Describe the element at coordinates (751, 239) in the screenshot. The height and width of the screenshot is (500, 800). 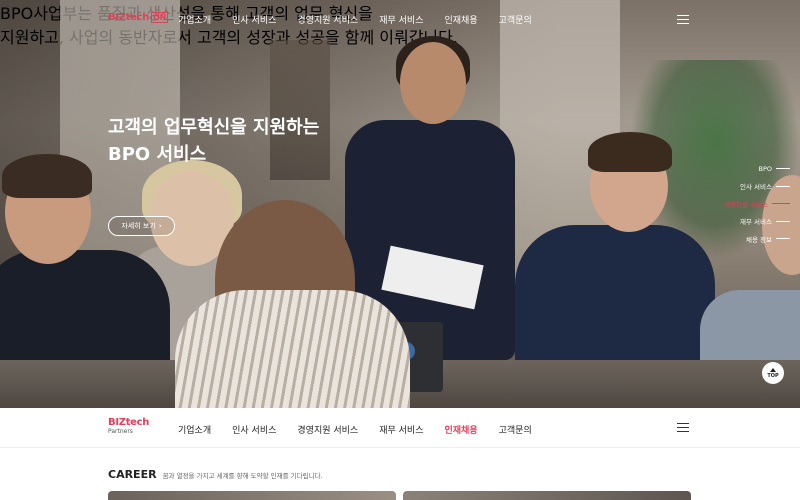
I see `indicator-item-recruit: 채용 정보` at that location.